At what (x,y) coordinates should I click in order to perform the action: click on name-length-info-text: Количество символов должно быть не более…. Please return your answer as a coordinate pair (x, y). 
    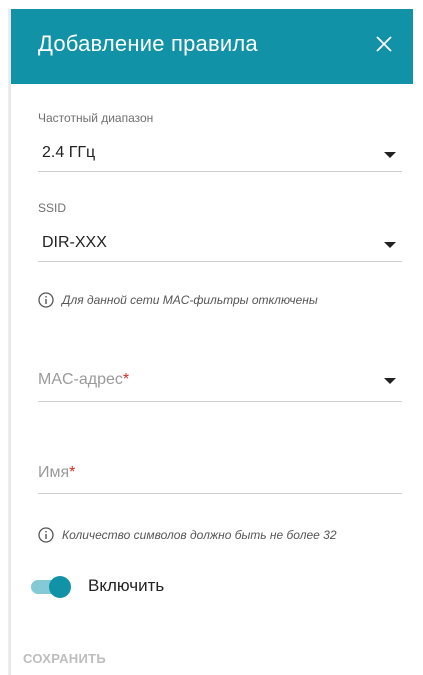
    Looking at the image, I should click on (199, 535).